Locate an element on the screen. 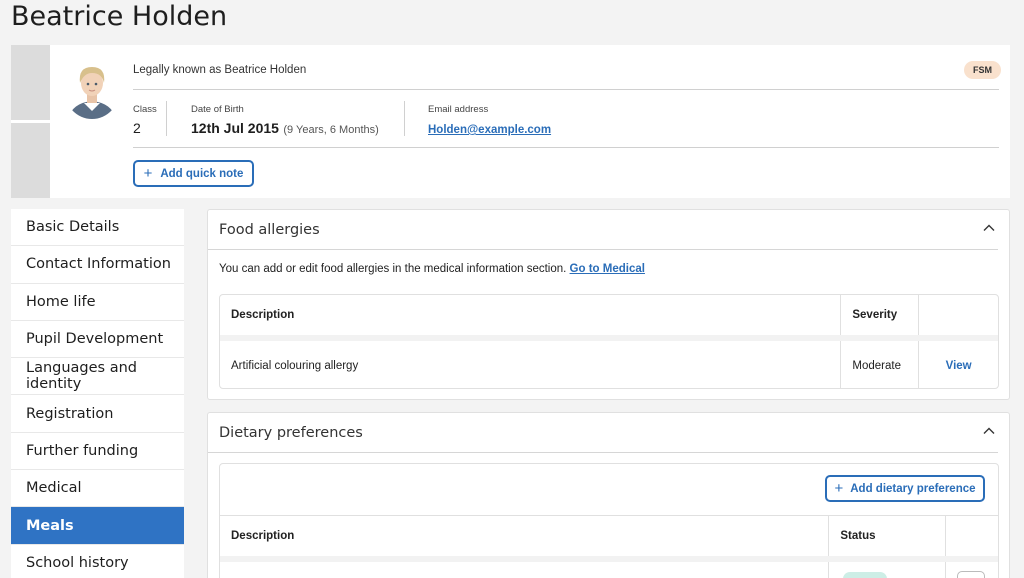  sidebar-item-meals: Meals is located at coordinates (97, 526).